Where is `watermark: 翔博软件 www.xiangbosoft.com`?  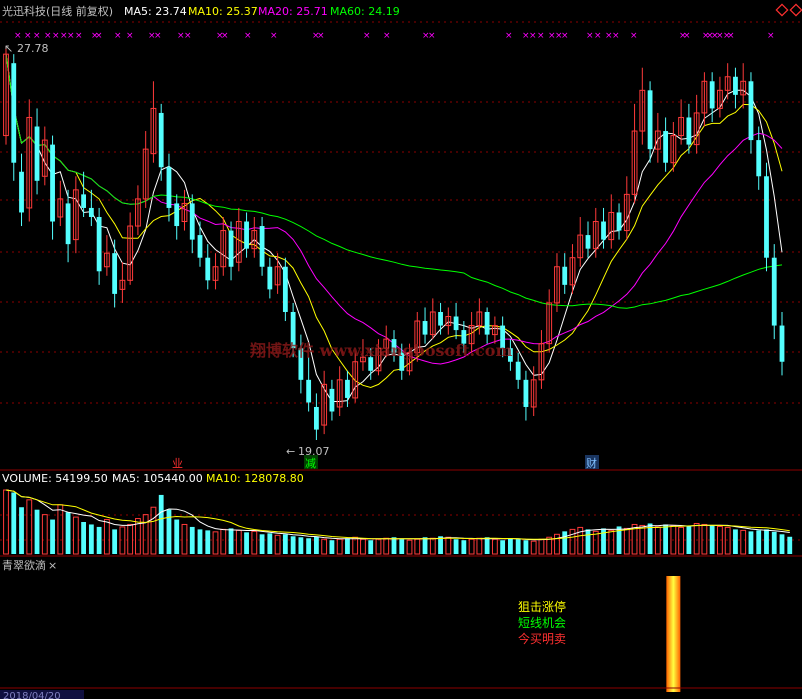
watermark: 翔博软件 www.xiangbosoft.com is located at coordinates (380, 350).